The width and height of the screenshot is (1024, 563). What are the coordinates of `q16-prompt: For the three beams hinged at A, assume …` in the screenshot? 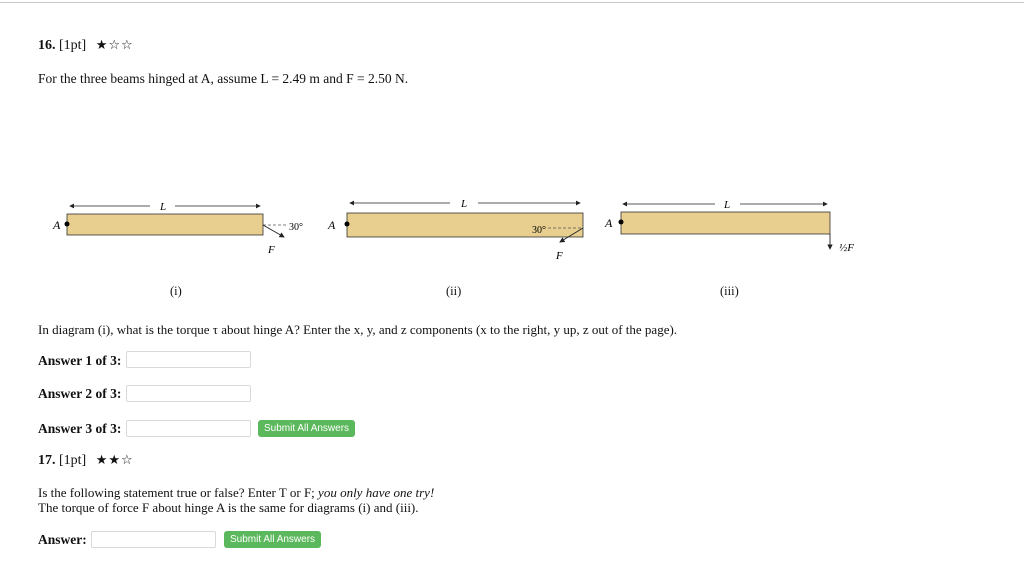 It's located at (223, 78).